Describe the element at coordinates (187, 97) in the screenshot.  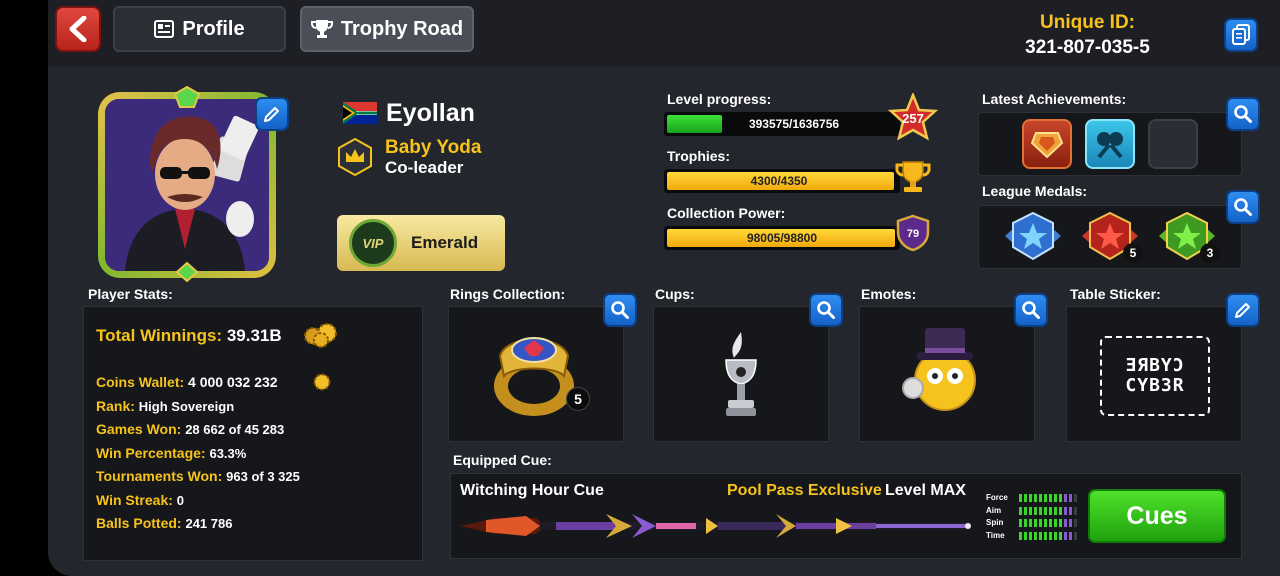
I see `avatar-gem-top-icon` at that location.